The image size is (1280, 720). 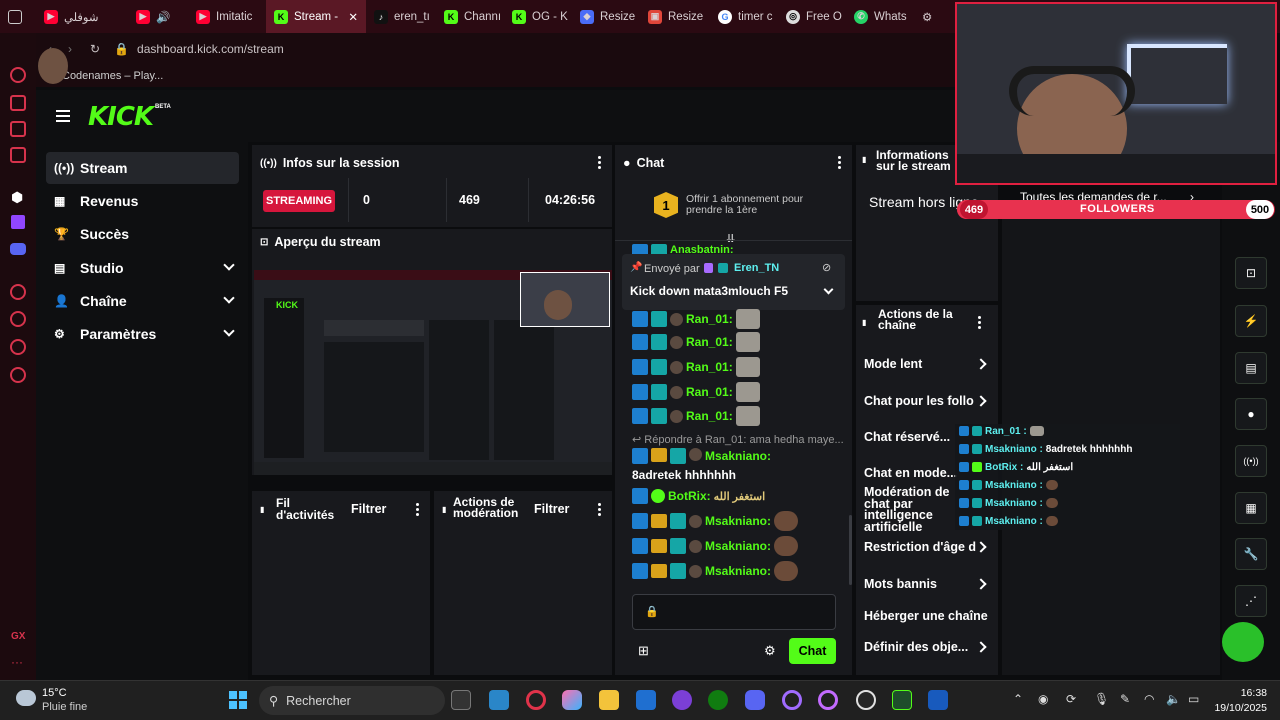 What do you see at coordinates (401, 16) in the screenshot?
I see `tab-tiktok: ♪ eren_tı` at bounding box center [401, 16].